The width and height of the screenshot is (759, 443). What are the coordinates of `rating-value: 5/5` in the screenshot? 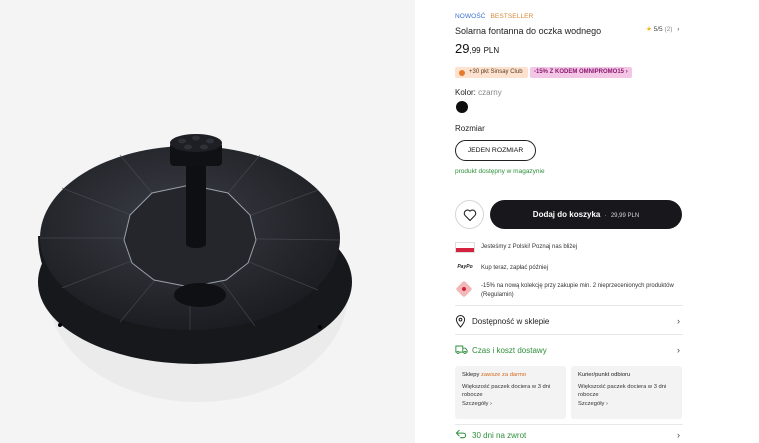 It's located at (658, 29).